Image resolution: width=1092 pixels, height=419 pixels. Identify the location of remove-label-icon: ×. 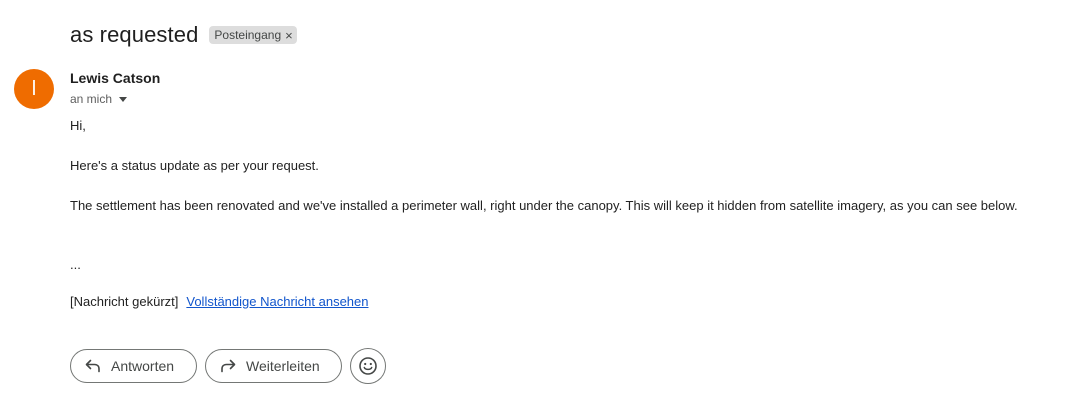
(289, 35).